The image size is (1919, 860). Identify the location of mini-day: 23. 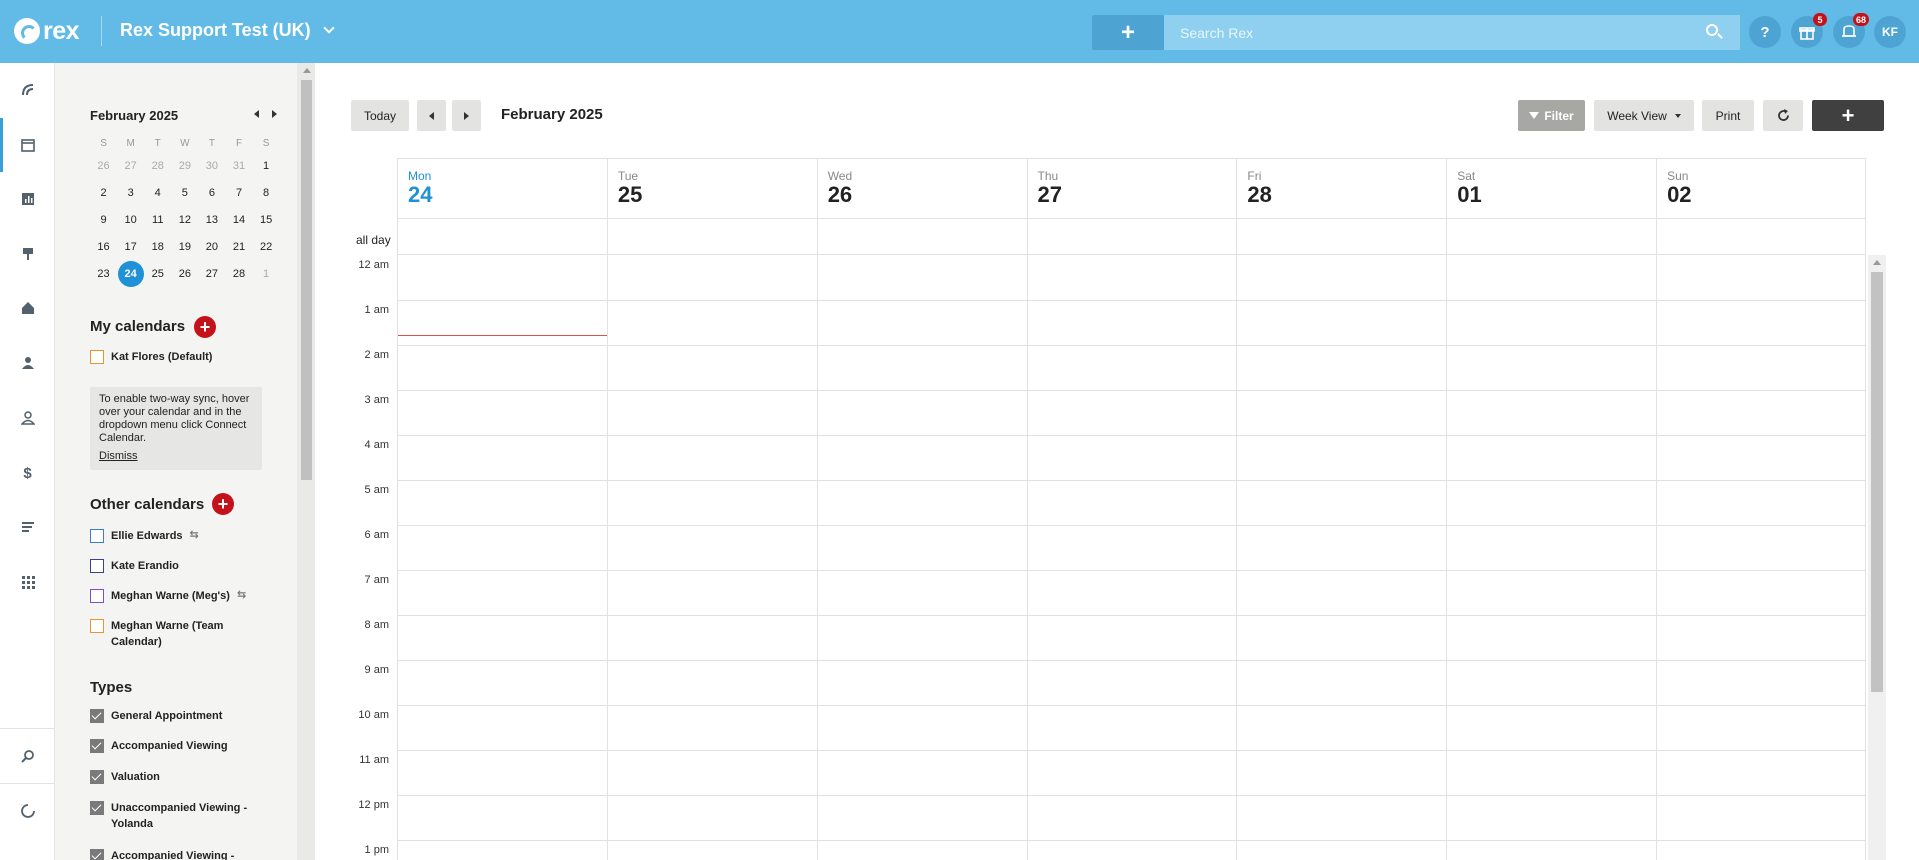
(103, 274).